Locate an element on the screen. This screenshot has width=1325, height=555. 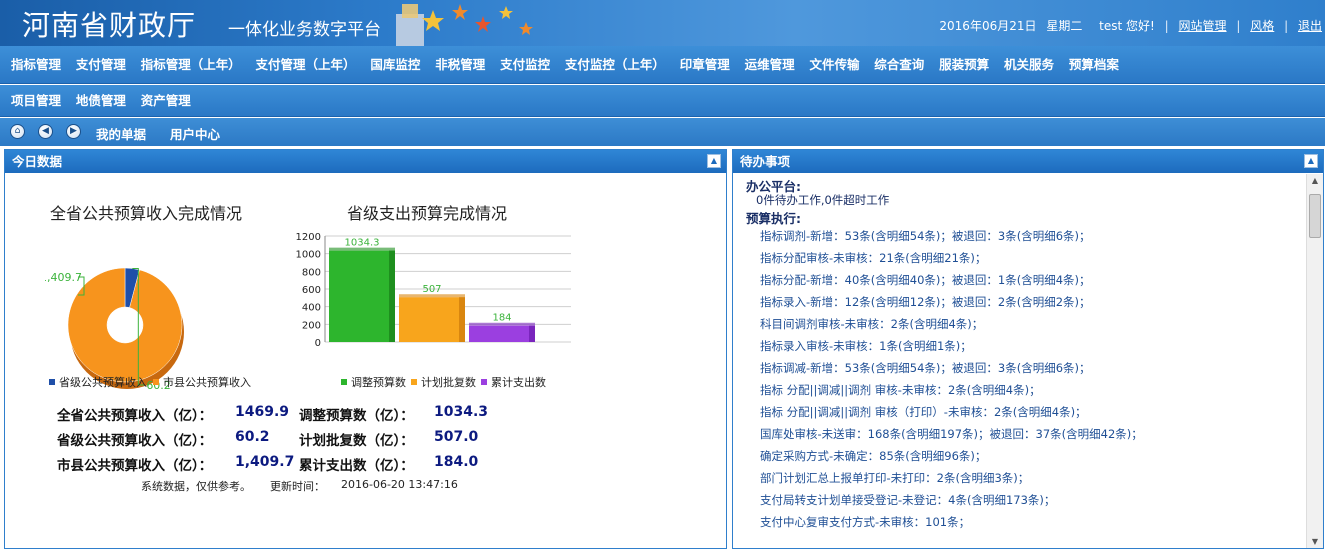
todo-item: 确定采购方式-未确定：85条(含明细96条)； is located at coordinates (873, 456).